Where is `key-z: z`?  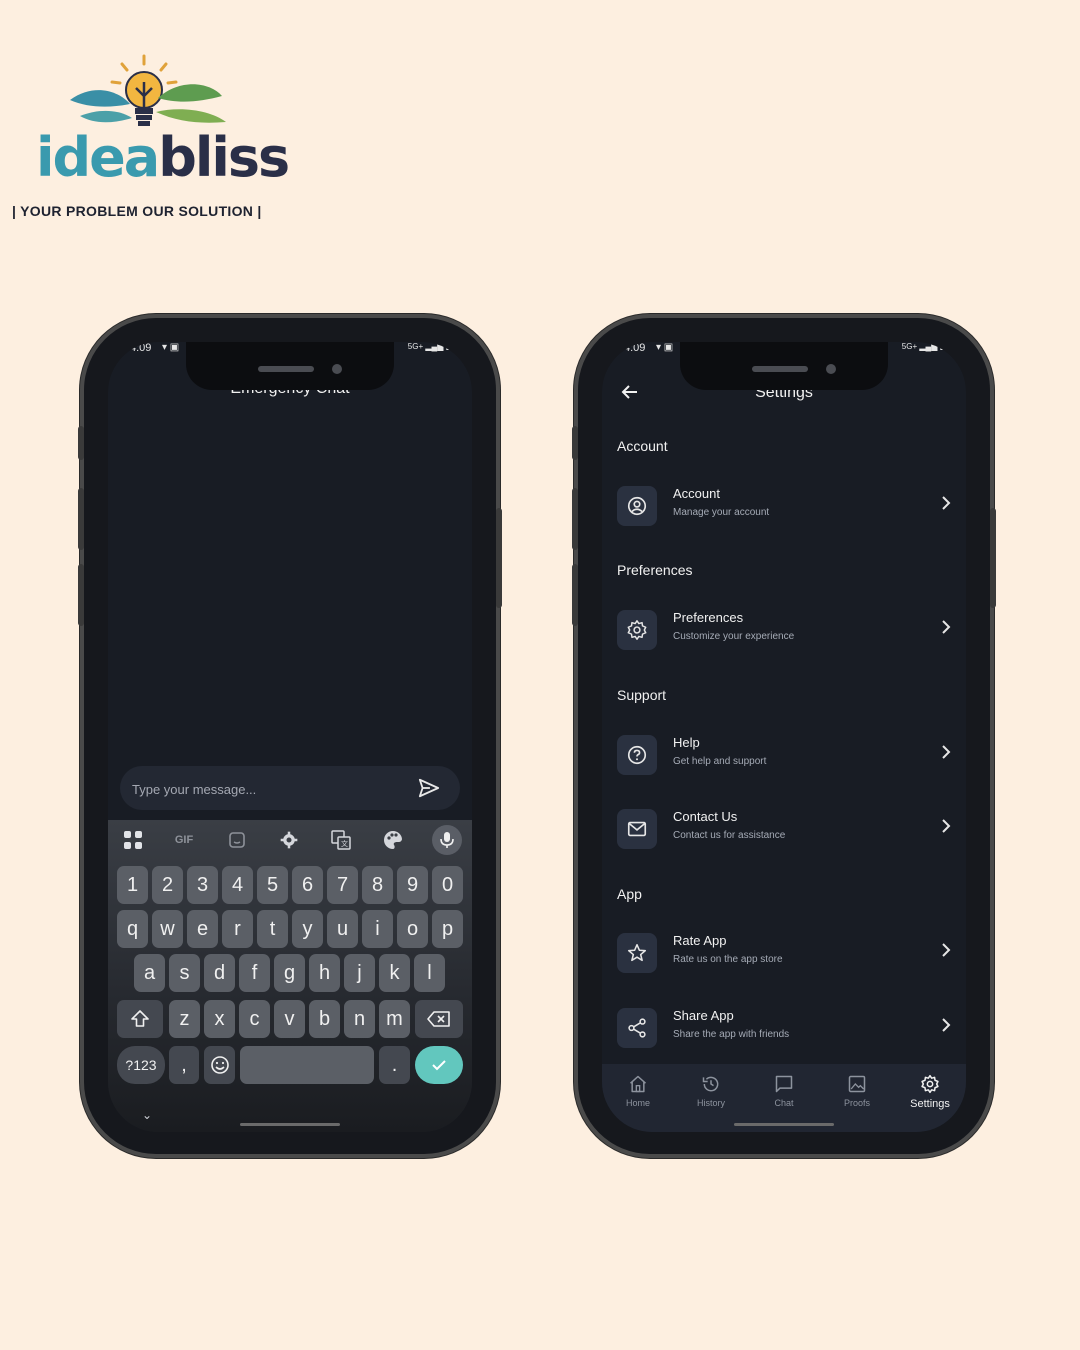
key-z: z is located at coordinates (184, 1019).